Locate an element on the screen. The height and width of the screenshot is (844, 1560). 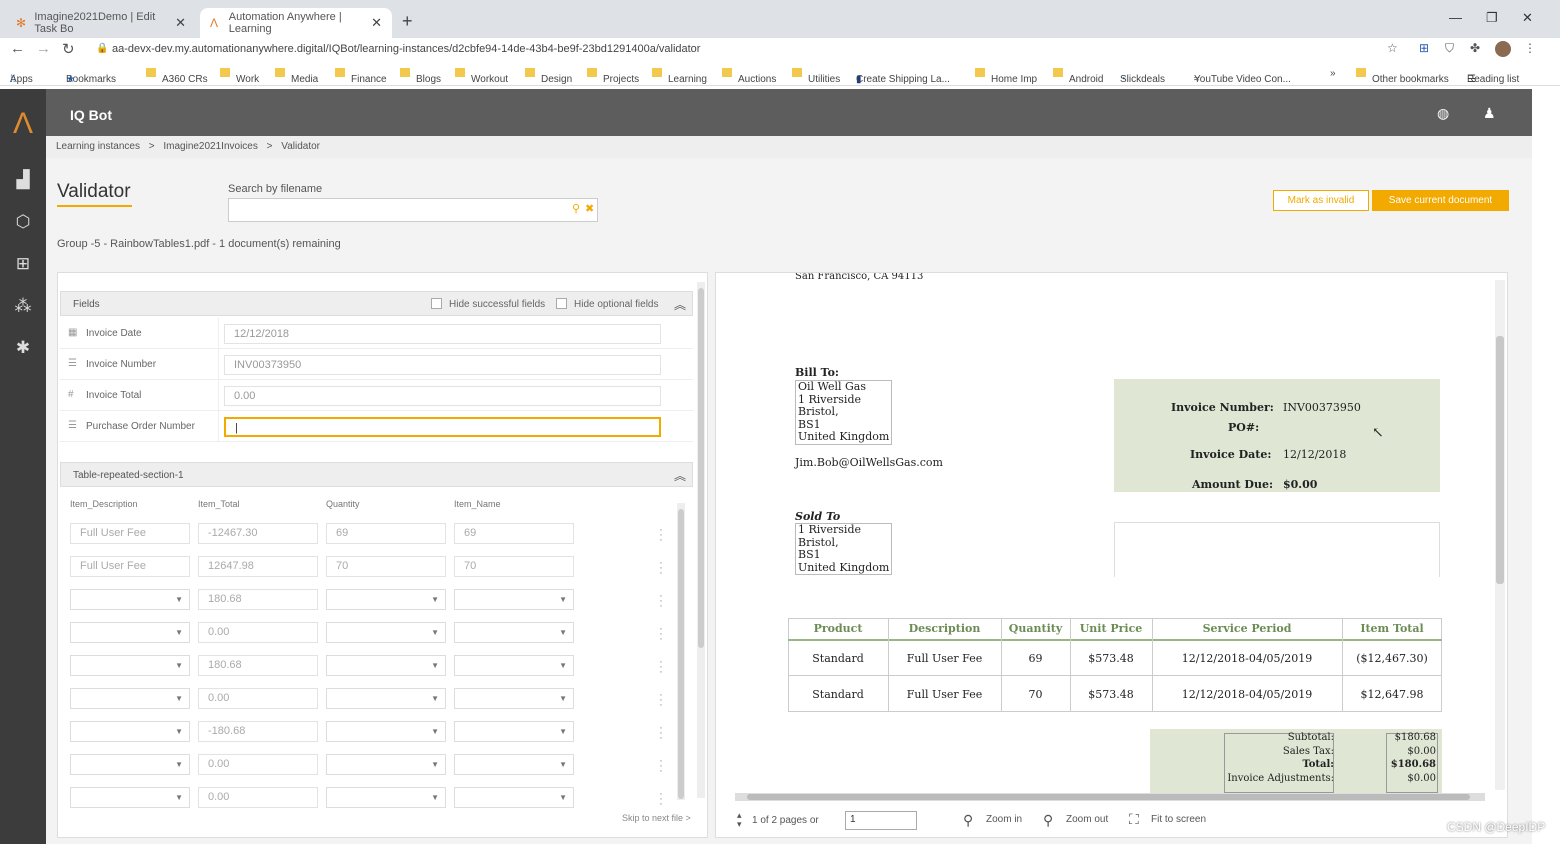
invoice-number-field: INV00373950 is located at coordinates (442, 365).